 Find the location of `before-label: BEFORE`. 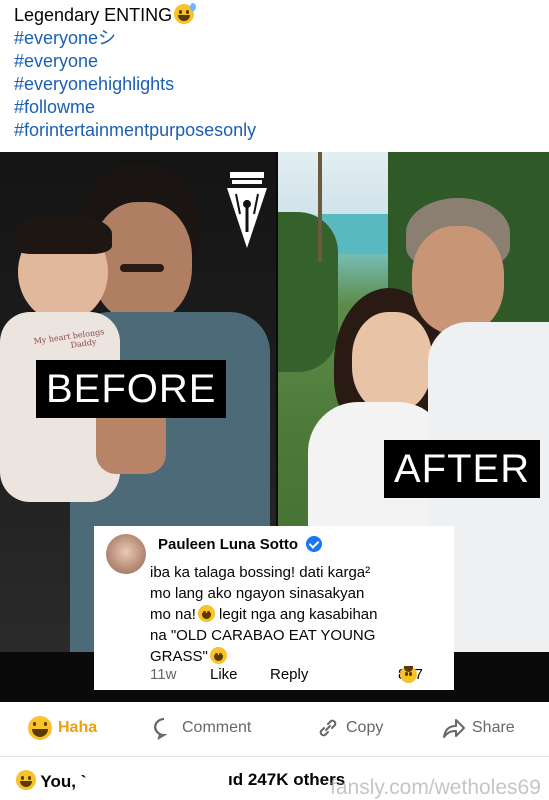

before-label: BEFORE is located at coordinates (131, 389).